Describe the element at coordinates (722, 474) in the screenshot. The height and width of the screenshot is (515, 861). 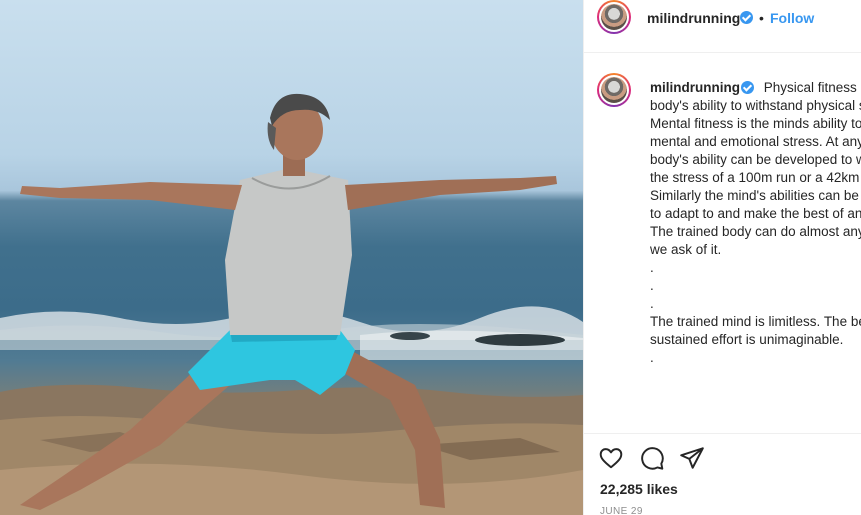
I see `post-actions: 22,285 likes JUNE 29` at that location.